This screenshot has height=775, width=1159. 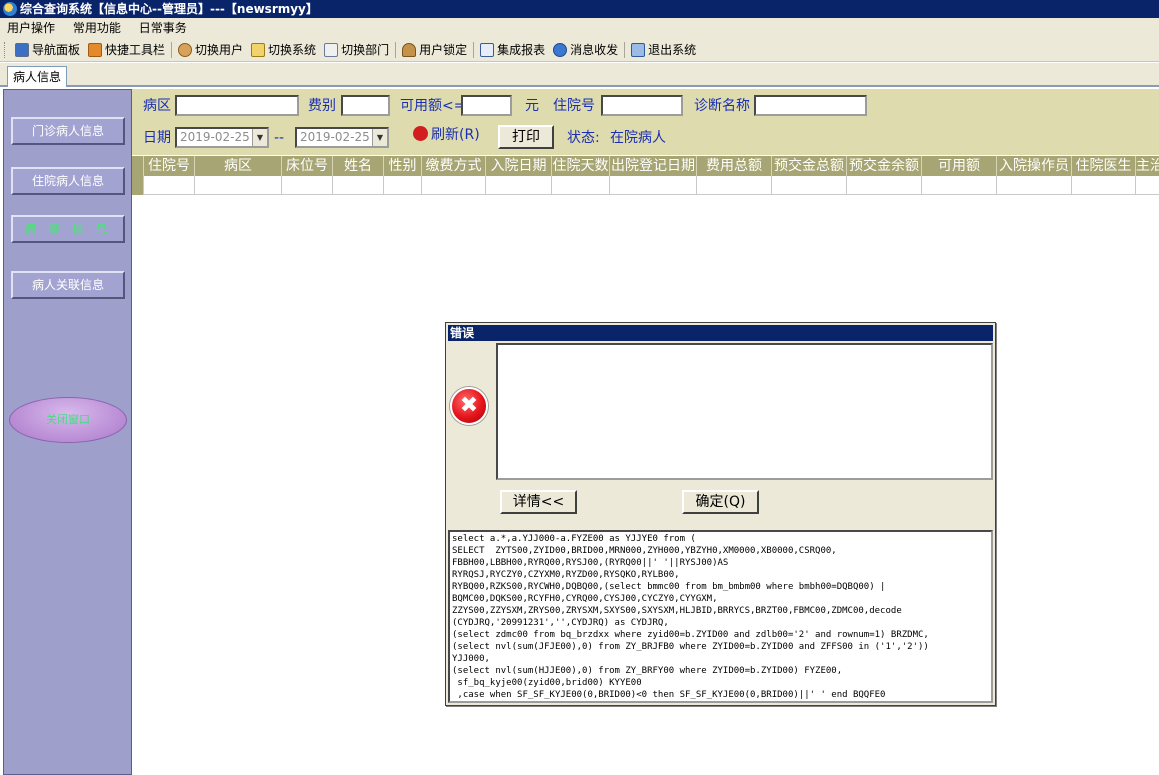 What do you see at coordinates (135, 50) in the screenshot?
I see `quick-toolbar-label: 快捷工具栏` at bounding box center [135, 50].